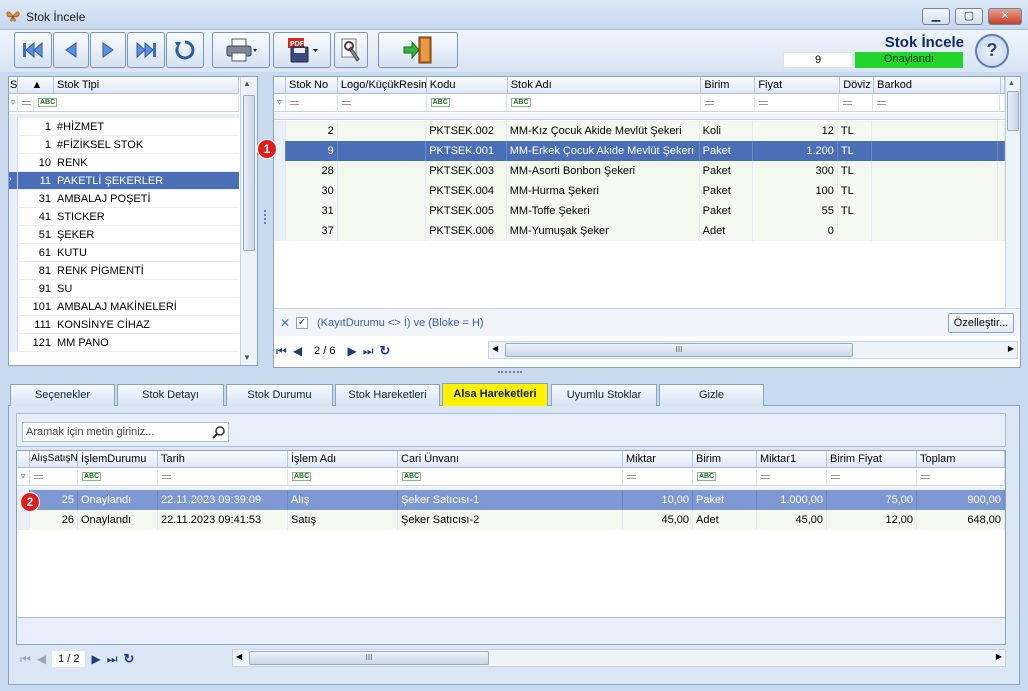 The width and height of the screenshot is (1028, 691). What do you see at coordinates (639, 103) in the screenshot?
I see `stock-filter-row: ▿ ABC ABC` at bounding box center [639, 103].